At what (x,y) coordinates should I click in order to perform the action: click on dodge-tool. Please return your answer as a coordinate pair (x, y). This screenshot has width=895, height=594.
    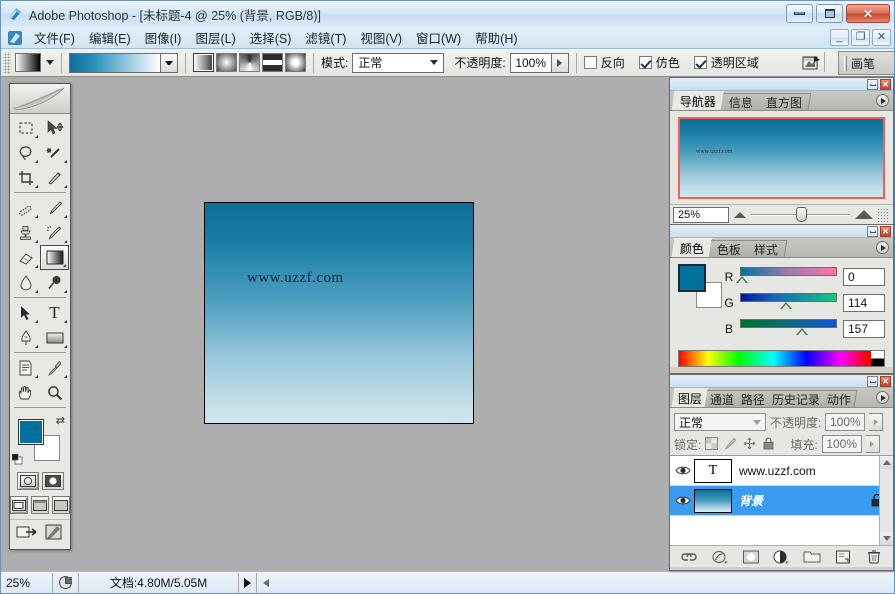
    Looking at the image, I should click on (54, 282).